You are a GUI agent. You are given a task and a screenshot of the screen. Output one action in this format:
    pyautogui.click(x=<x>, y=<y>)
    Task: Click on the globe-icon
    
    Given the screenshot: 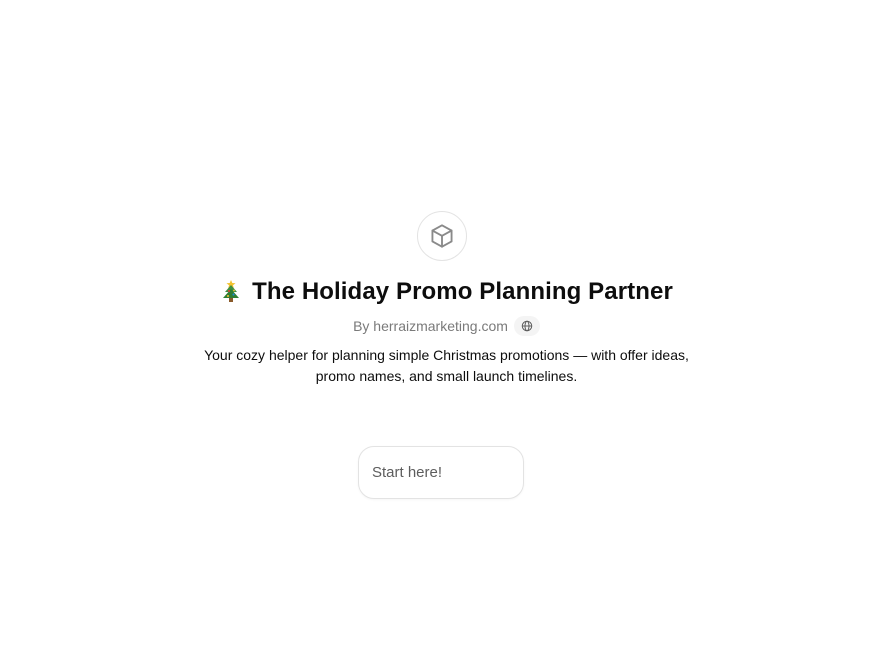 What is the action you would take?
    pyautogui.click(x=527, y=326)
    